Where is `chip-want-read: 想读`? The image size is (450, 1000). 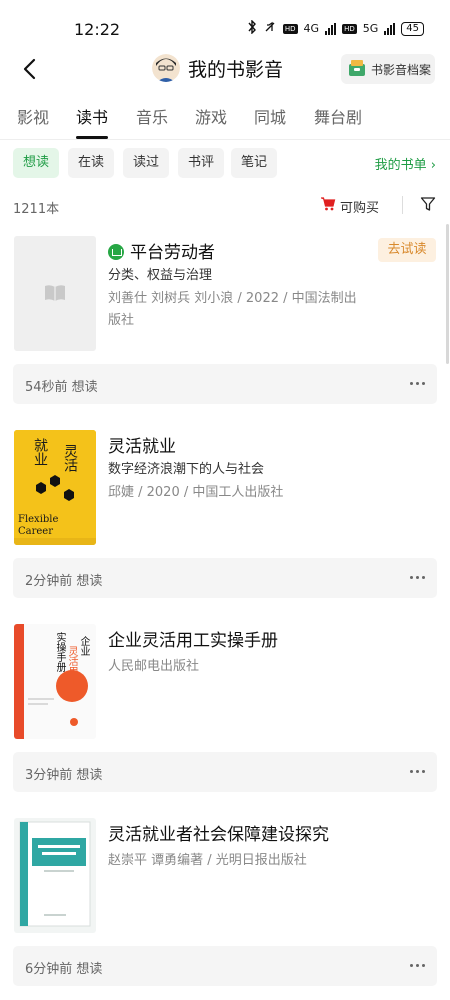 chip-want-read: 想读 is located at coordinates (36, 163).